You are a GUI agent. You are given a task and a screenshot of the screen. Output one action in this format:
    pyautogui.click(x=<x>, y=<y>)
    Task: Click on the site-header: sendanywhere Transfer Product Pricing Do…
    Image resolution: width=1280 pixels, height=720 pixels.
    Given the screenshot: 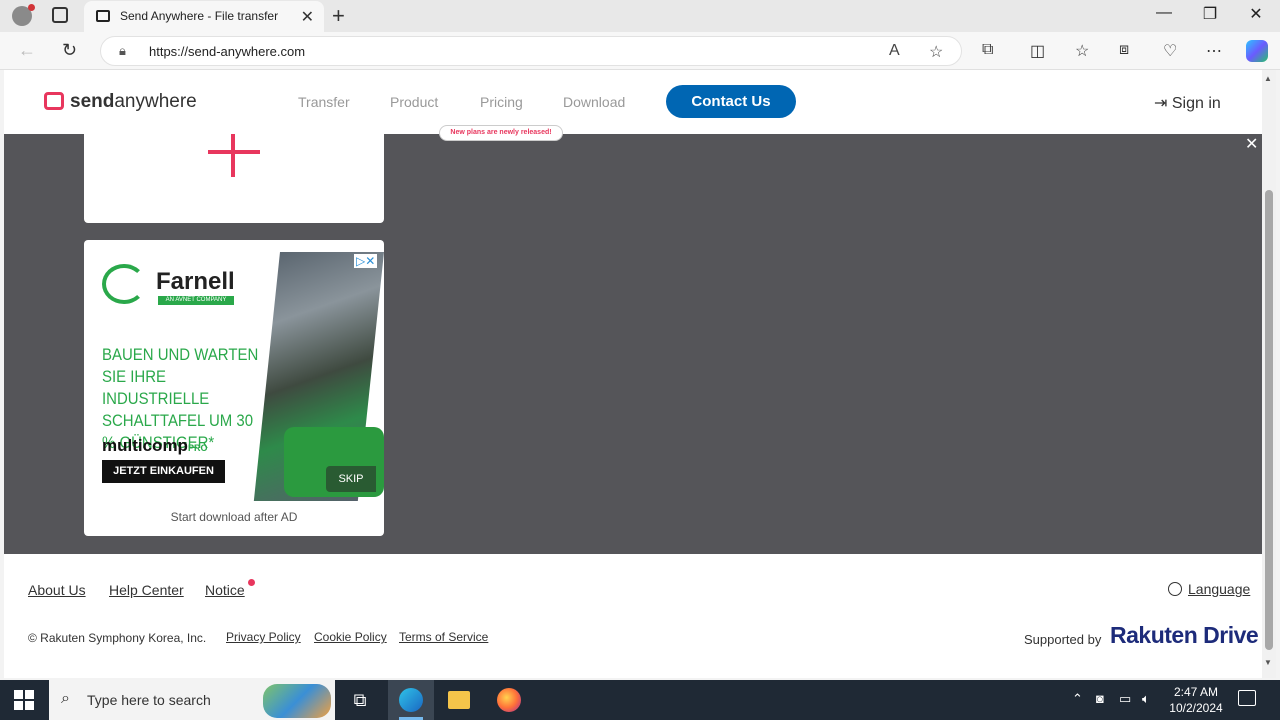 What is the action you would take?
    pyautogui.click(x=633, y=105)
    